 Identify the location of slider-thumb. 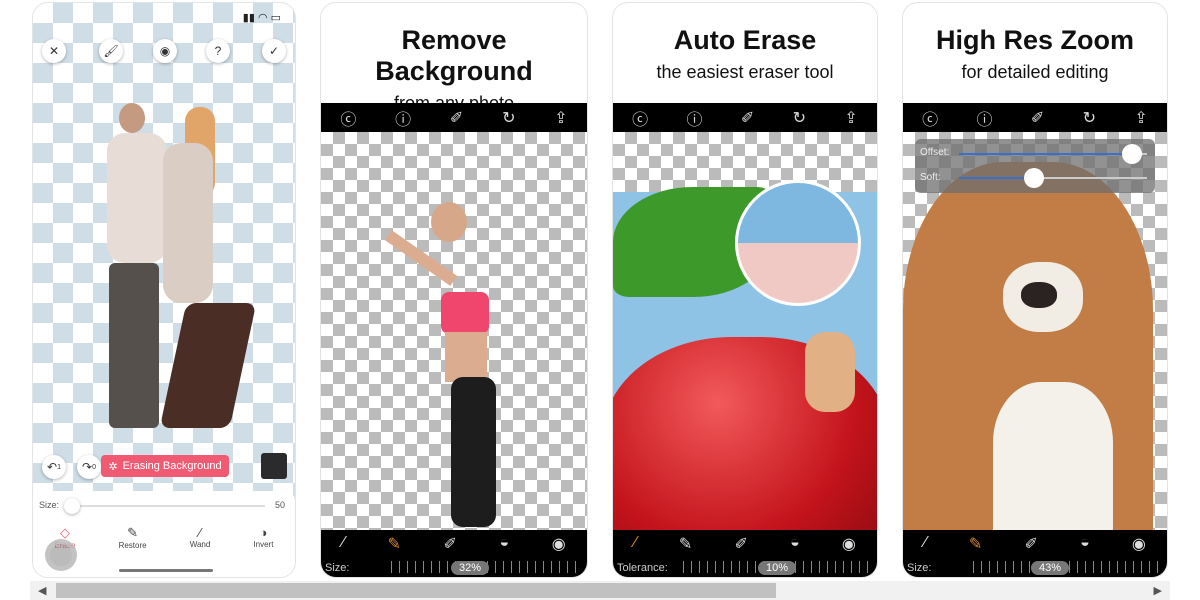
(72, 506).